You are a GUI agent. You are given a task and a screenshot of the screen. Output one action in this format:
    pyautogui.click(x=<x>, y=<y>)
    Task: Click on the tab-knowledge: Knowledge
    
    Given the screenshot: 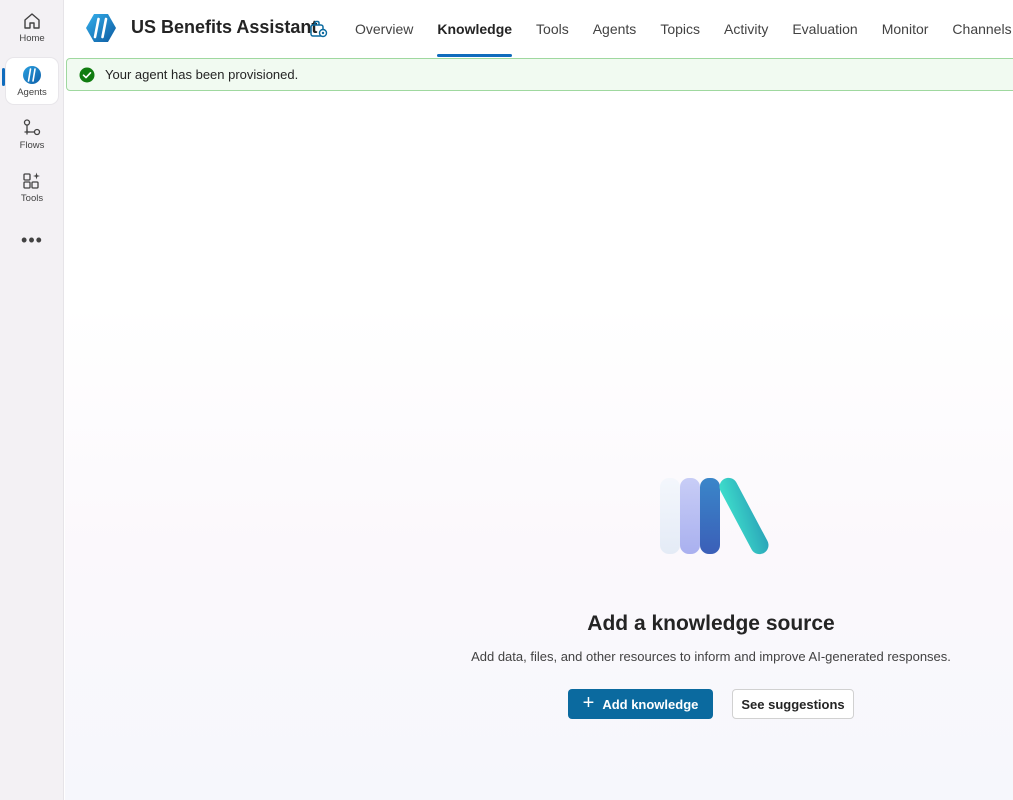 What is the action you would take?
    pyautogui.click(x=474, y=28)
    